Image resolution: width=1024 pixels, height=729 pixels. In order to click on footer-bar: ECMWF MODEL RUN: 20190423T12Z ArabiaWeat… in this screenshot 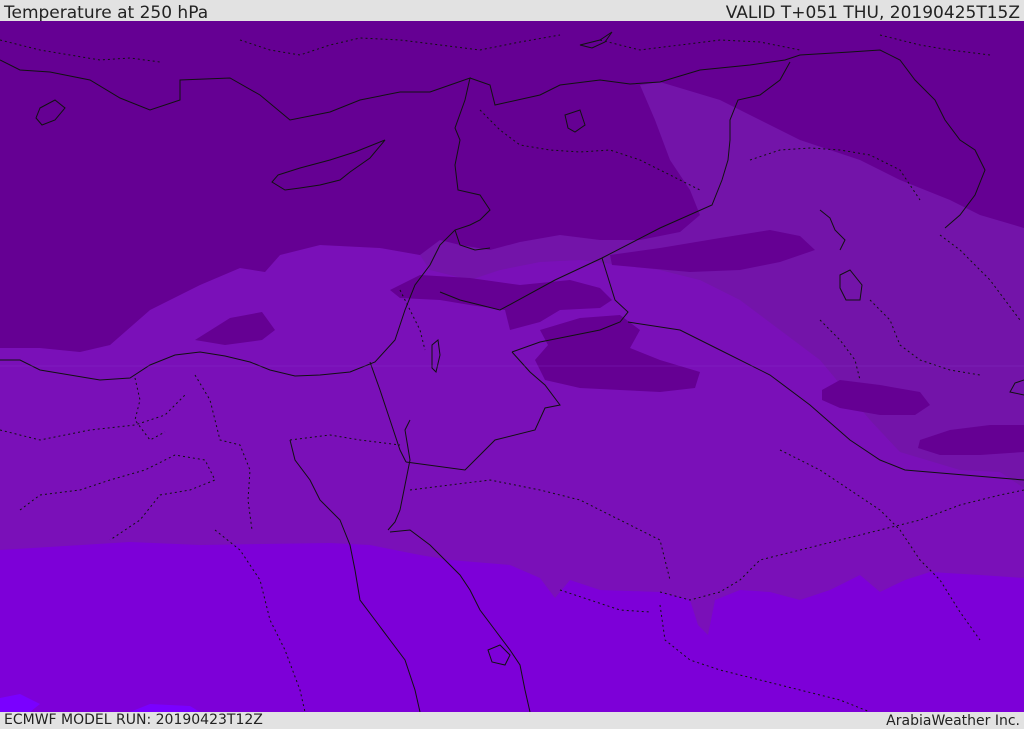, I will do `click(512, 720)`.